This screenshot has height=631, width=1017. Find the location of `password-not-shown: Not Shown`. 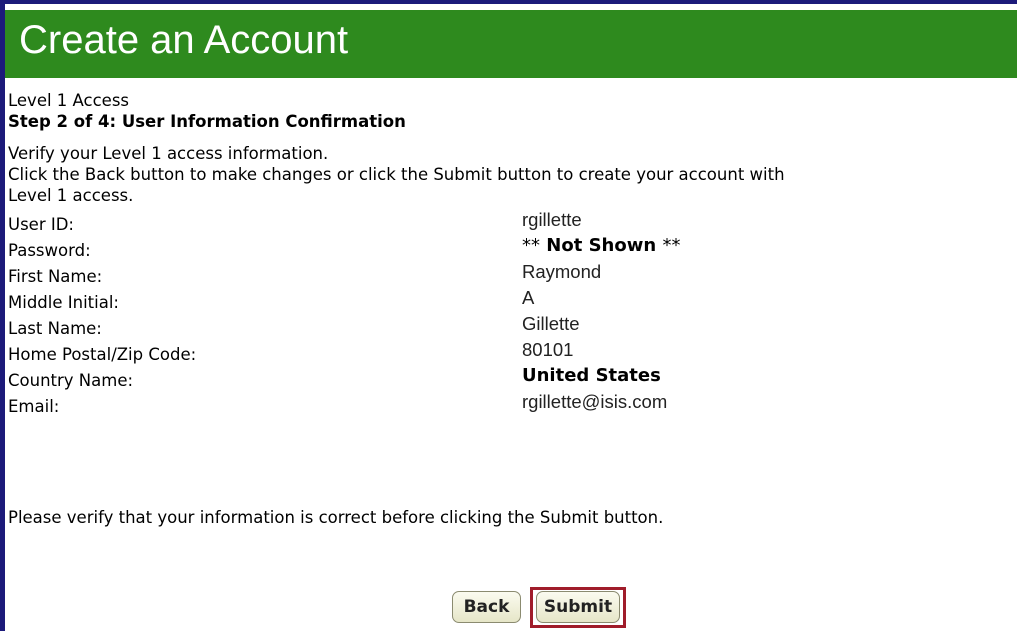

password-not-shown: Not Shown is located at coordinates (601, 245).